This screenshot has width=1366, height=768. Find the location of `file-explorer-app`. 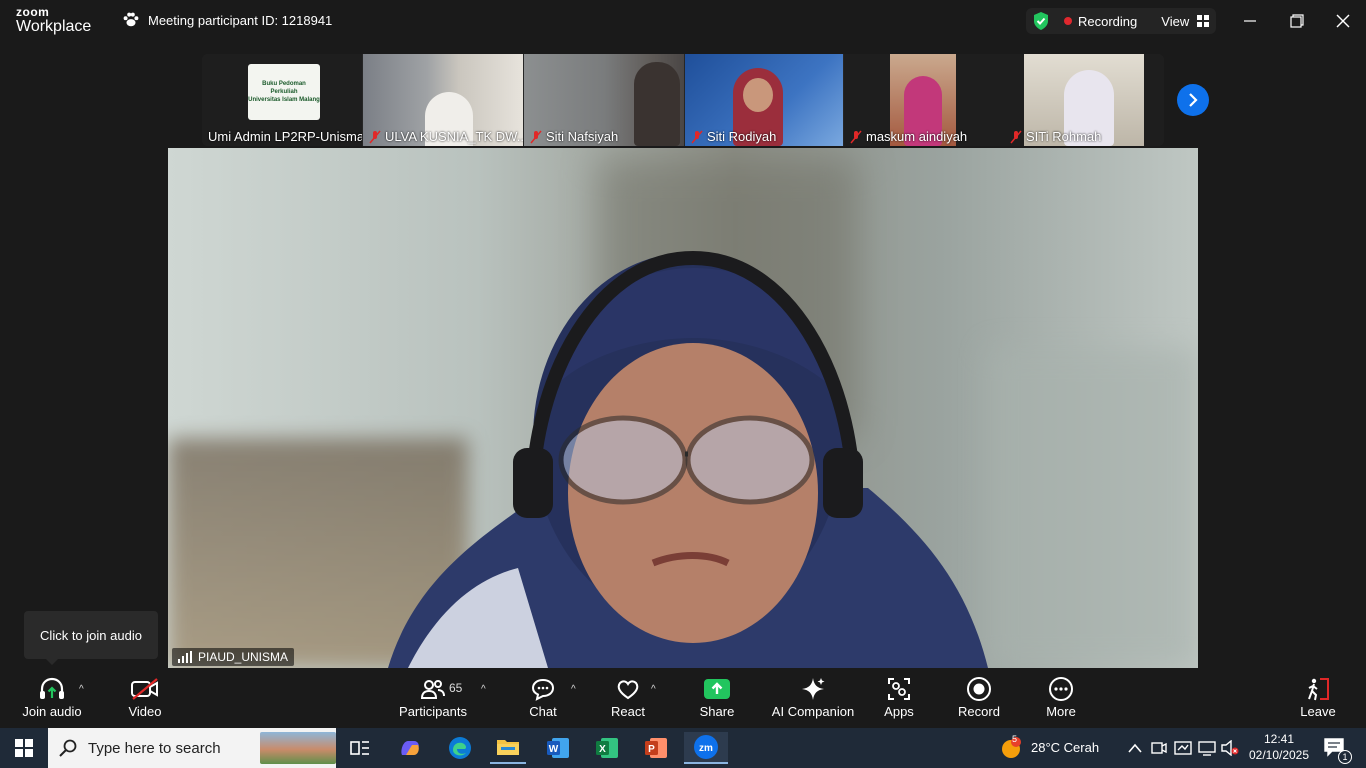

file-explorer-app is located at coordinates (508, 748).